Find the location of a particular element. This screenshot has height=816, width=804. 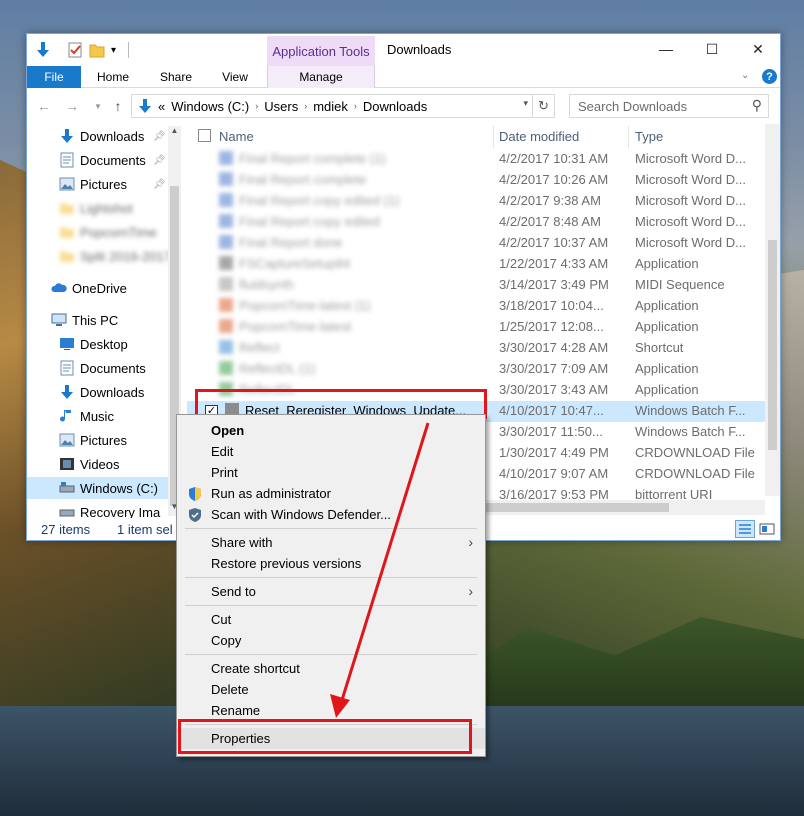

nav-pc-desktop: Desktop is located at coordinates (104, 344).